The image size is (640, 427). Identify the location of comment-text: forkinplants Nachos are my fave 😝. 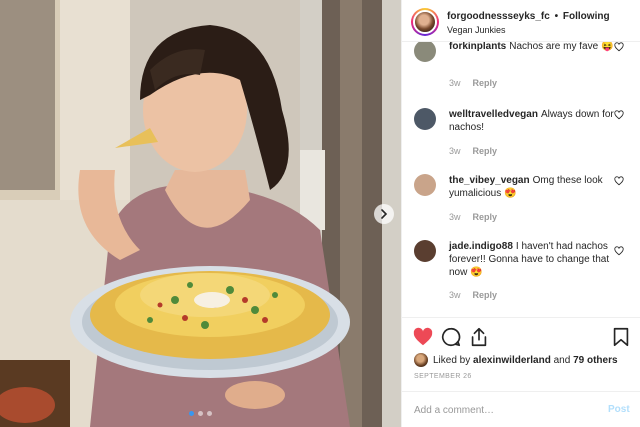
(533, 47).